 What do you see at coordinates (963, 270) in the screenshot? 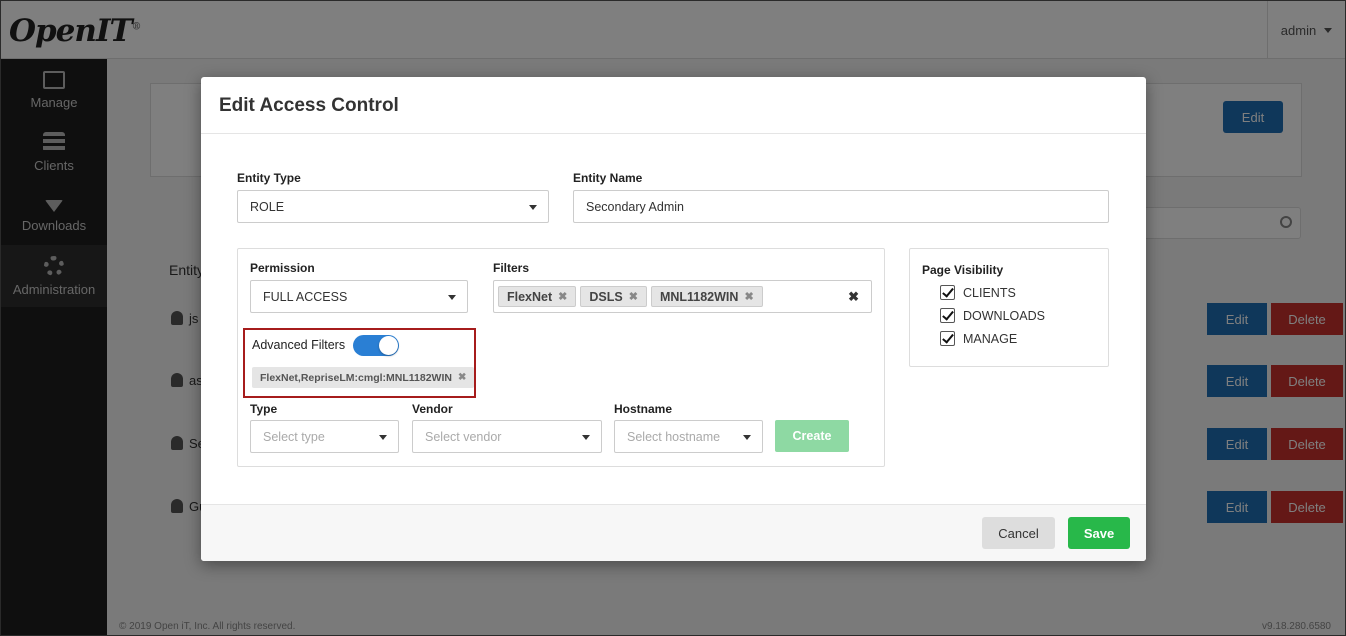
I see `page-visibility-label: Page Visibility` at bounding box center [963, 270].